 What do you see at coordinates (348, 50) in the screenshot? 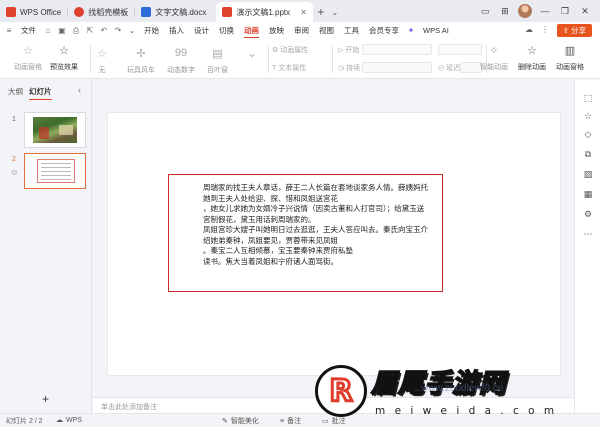
I see `start-control: ▷ 开始` at bounding box center [348, 50].